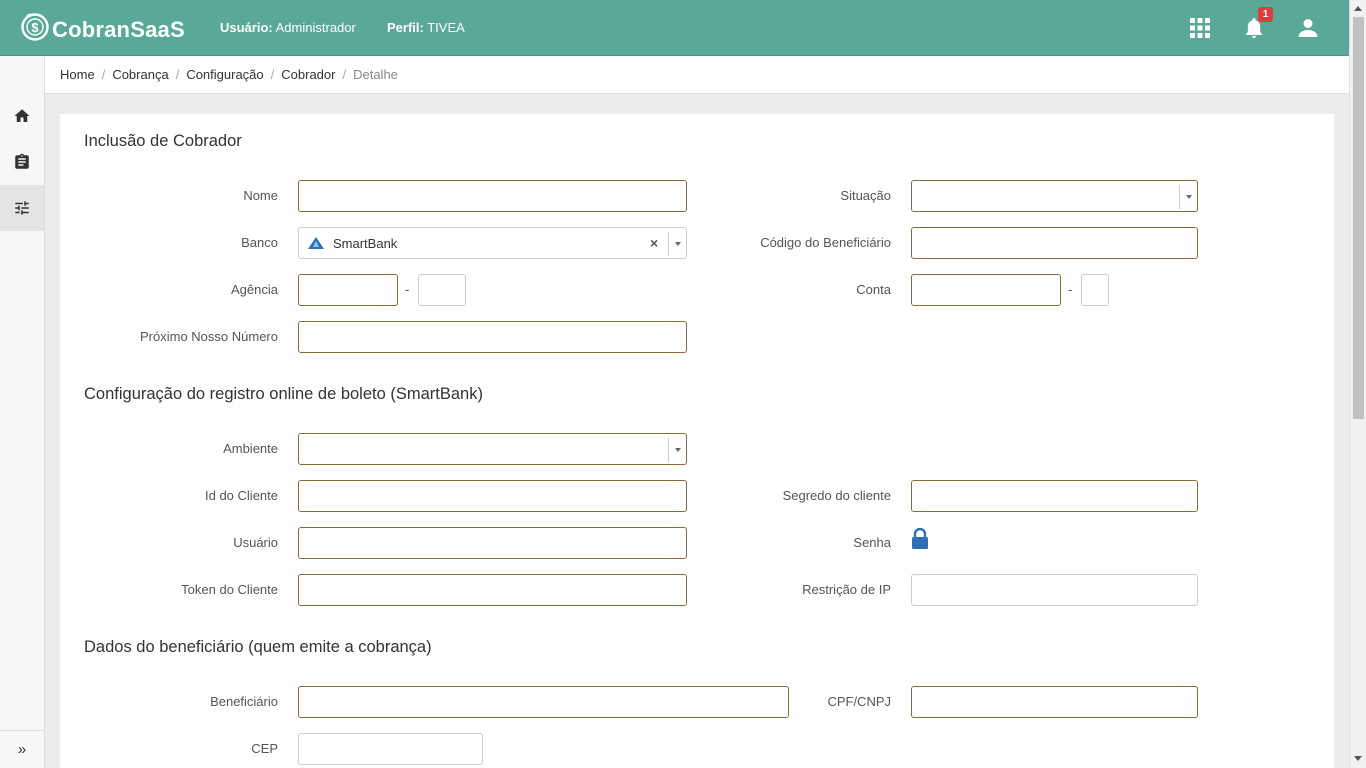 The image size is (1366, 768). Describe the element at coordinates (259, 242) in the screenshot. I see `banco-label: Banco` at that location.